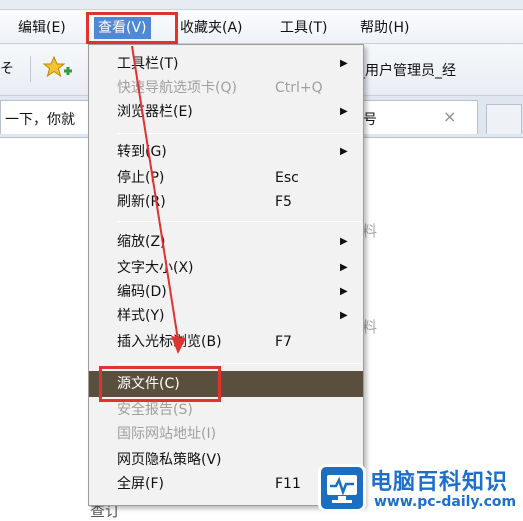  What do you see at coordinates (158, 199) in the screenshot?
I see `annotation-arrow-icon` at bounding box center [158, 199].